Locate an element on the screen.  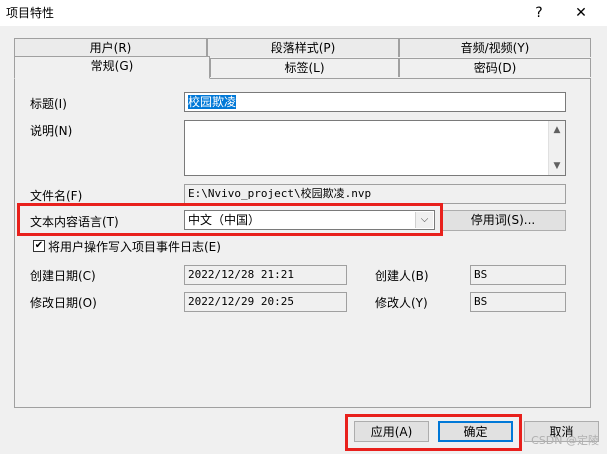
help-button: ? is located at coordinates (539, 13).